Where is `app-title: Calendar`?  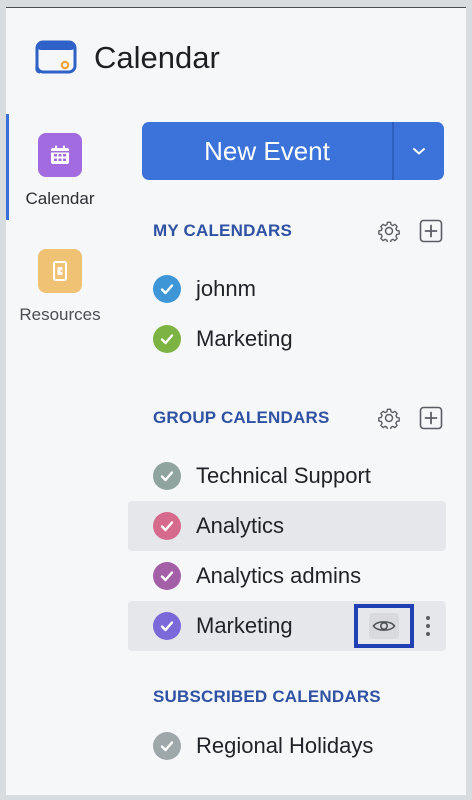 app-title: Calendar is located at coordinates (157, 57).